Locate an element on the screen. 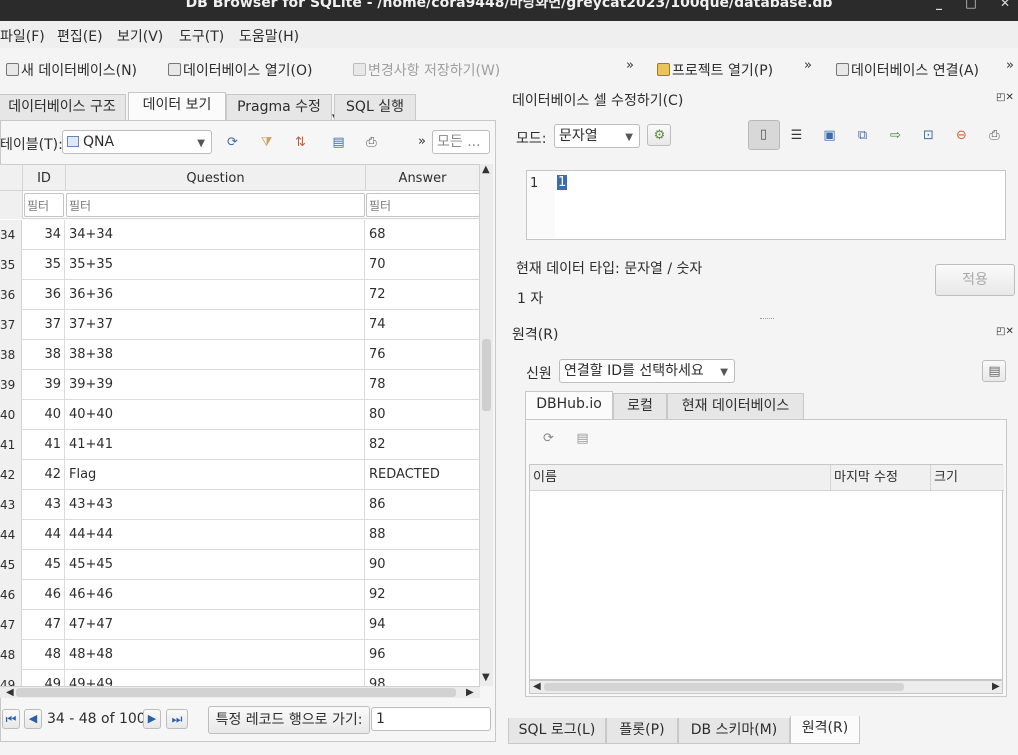  tab-dbhub: DBHub.io is located at coordinates (569, 405).